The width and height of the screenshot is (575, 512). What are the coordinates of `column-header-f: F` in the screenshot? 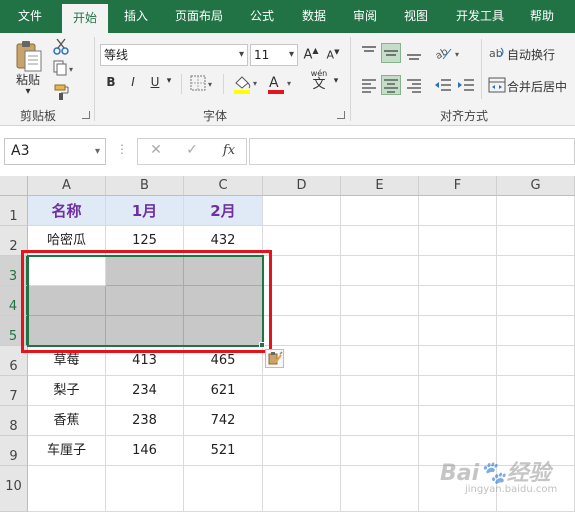 It's located at (458, 186).